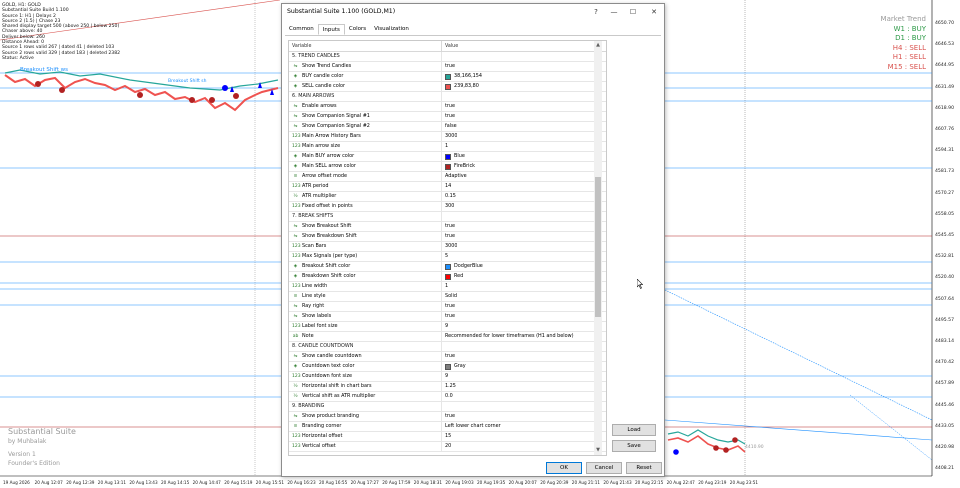  I want to click on reset-button: Reset, so click(644, 468).